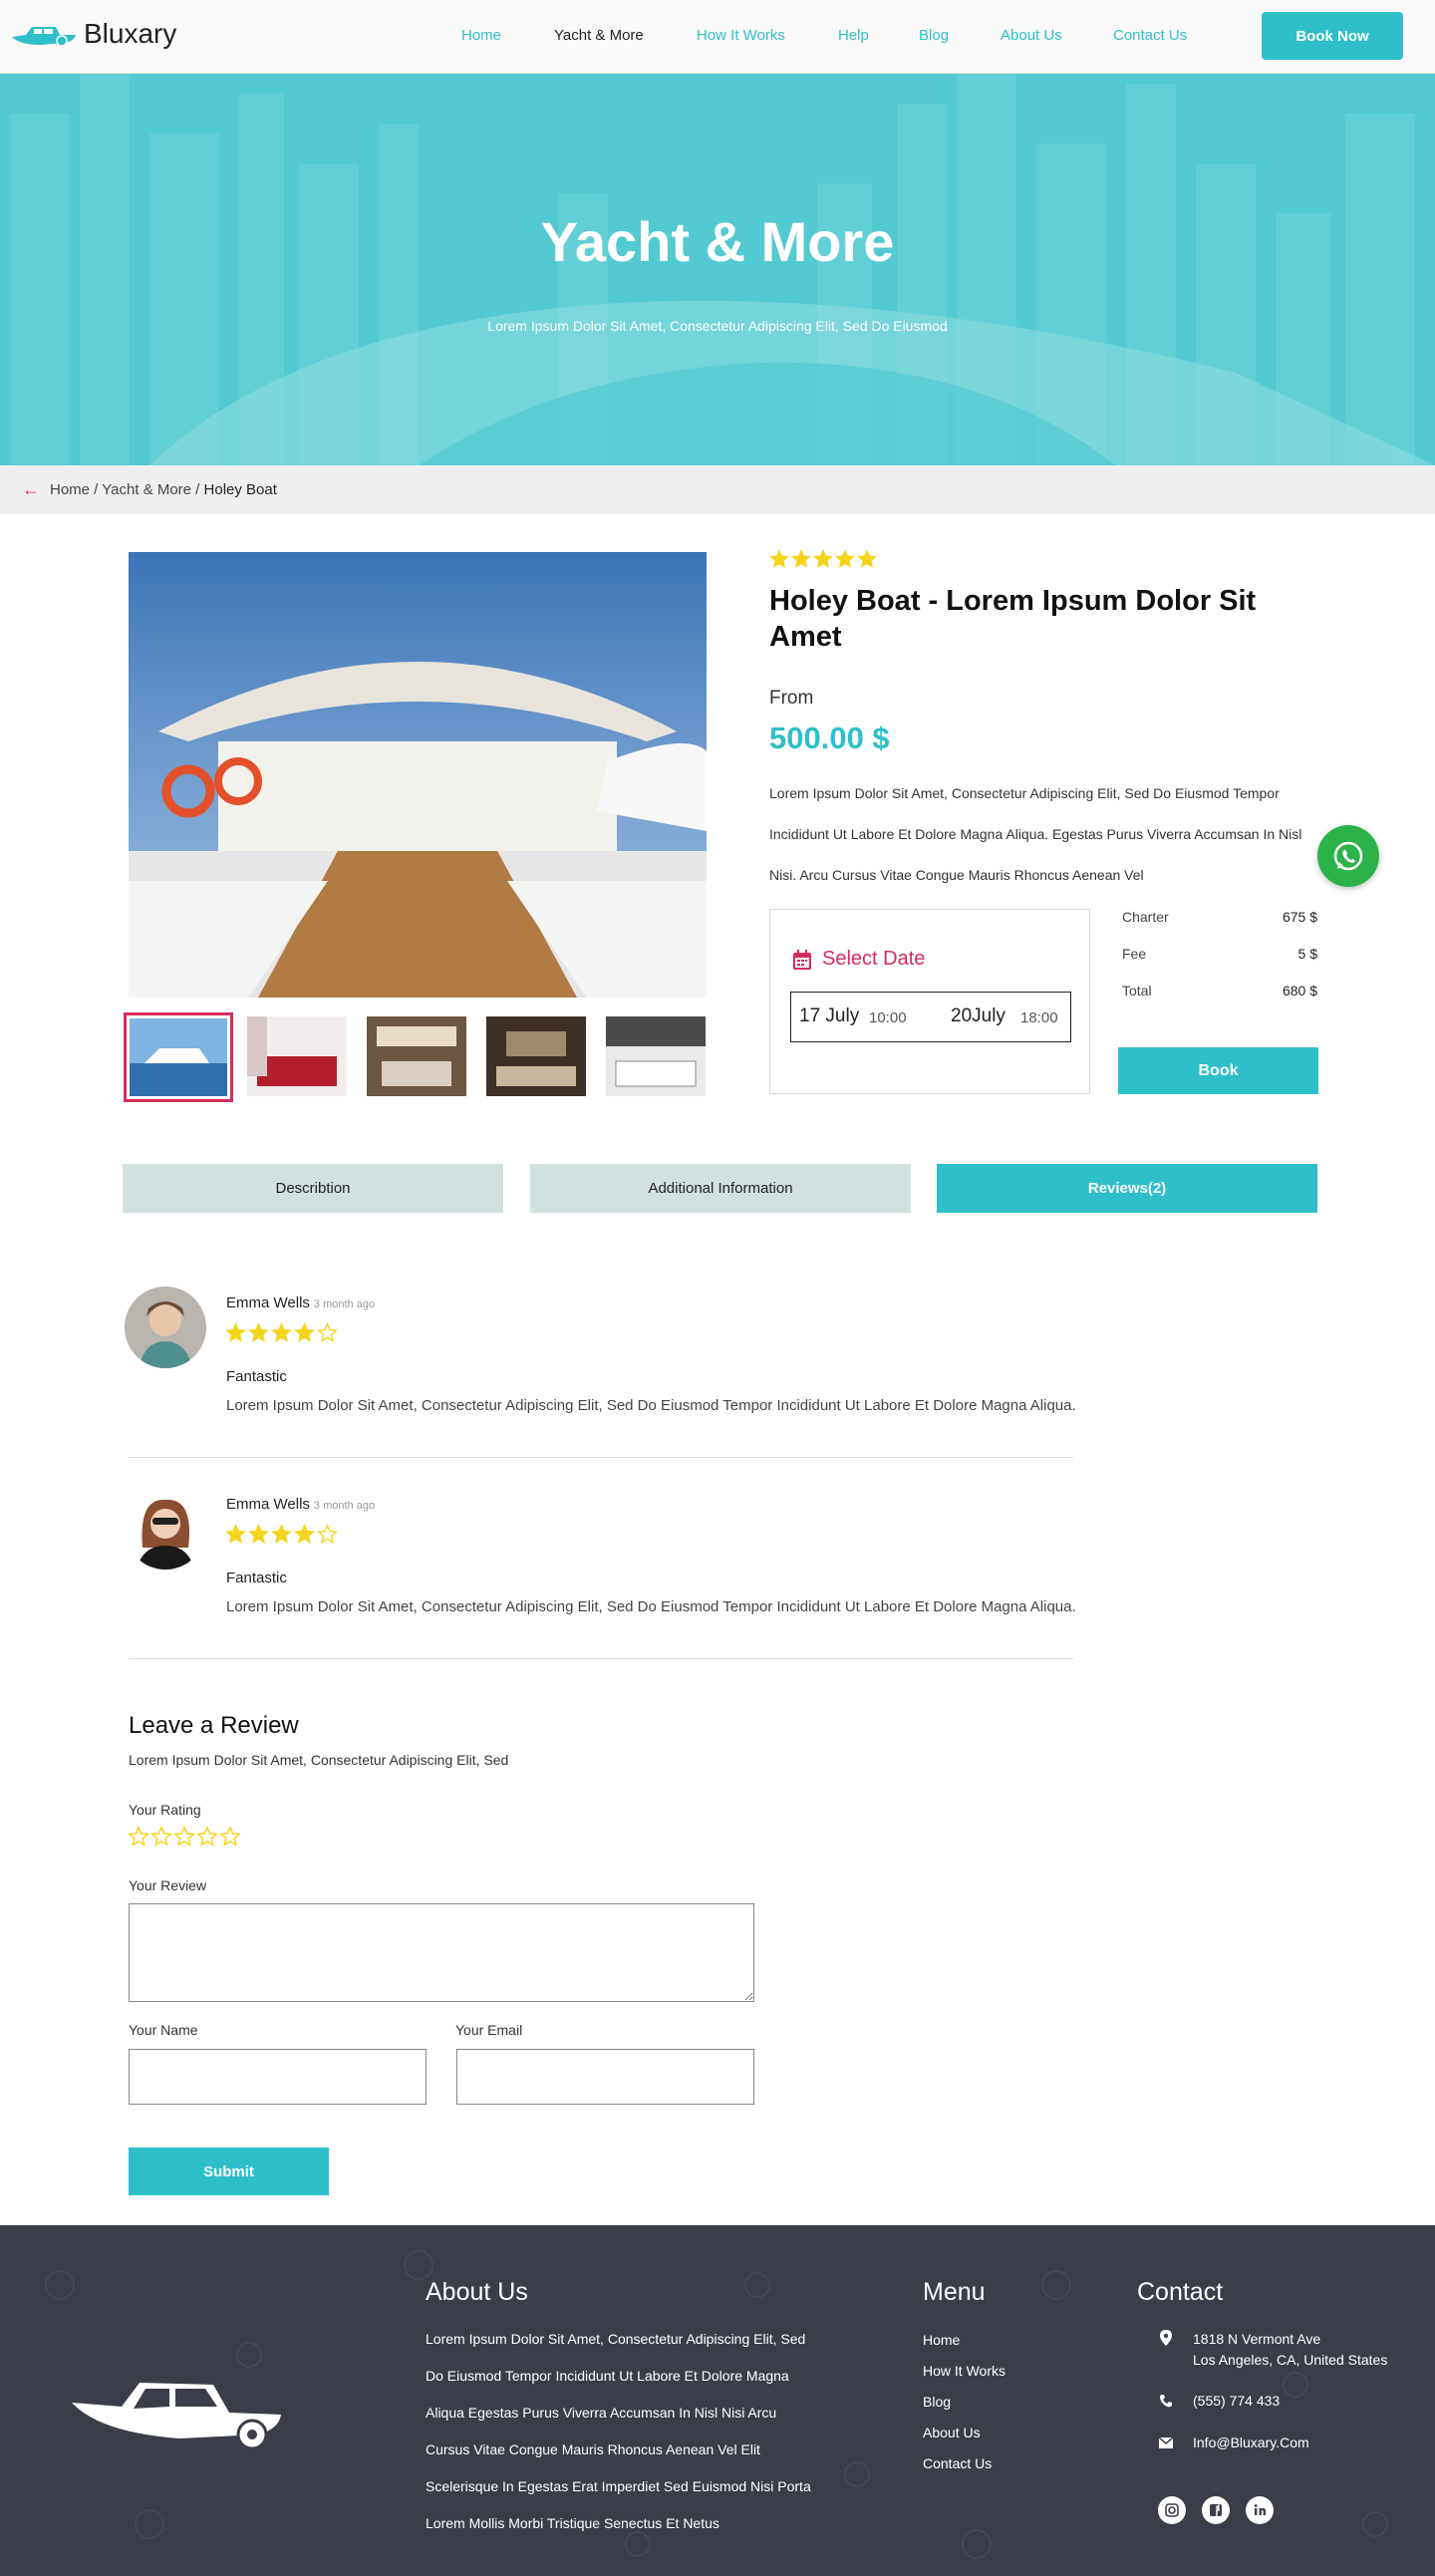 The width and height of the screenshot is (1435, 2576). Describe the element at coordinates (127, 489) in the screenshot. I see `breadcrumb-trail: Home / Yacht & More /` at that location.